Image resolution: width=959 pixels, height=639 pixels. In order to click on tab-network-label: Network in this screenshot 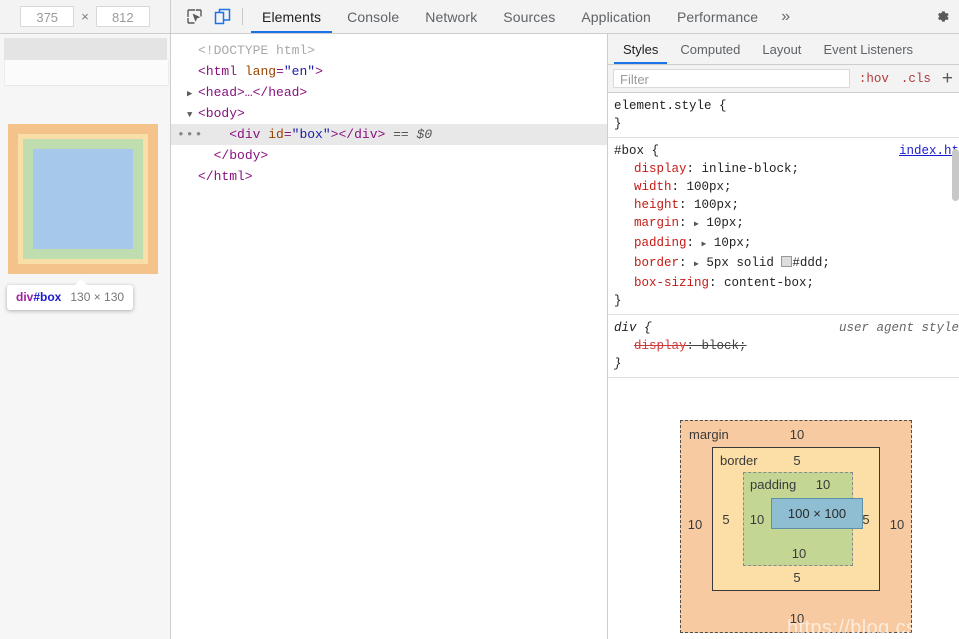, I will do `click(451, 16)`.